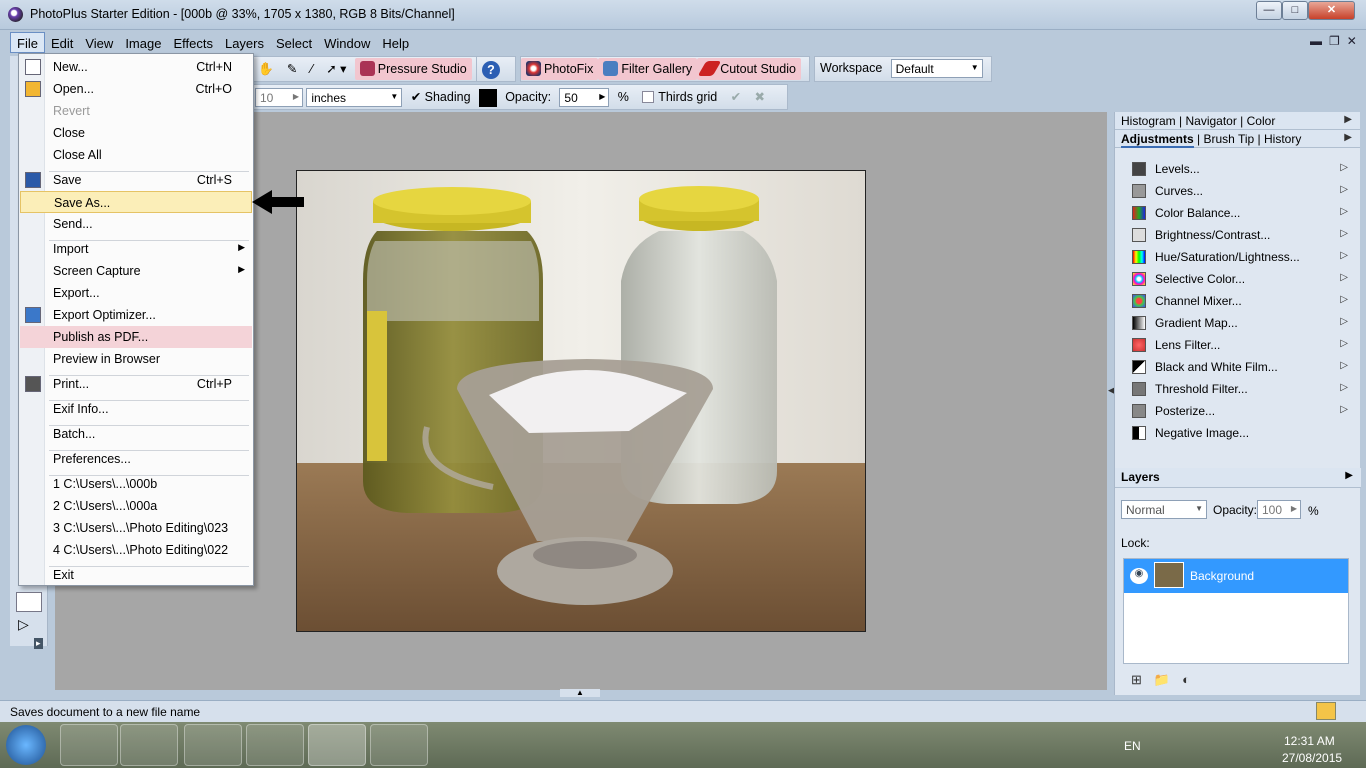  I want to click on hand-icon: ✋, so click(266, 70).